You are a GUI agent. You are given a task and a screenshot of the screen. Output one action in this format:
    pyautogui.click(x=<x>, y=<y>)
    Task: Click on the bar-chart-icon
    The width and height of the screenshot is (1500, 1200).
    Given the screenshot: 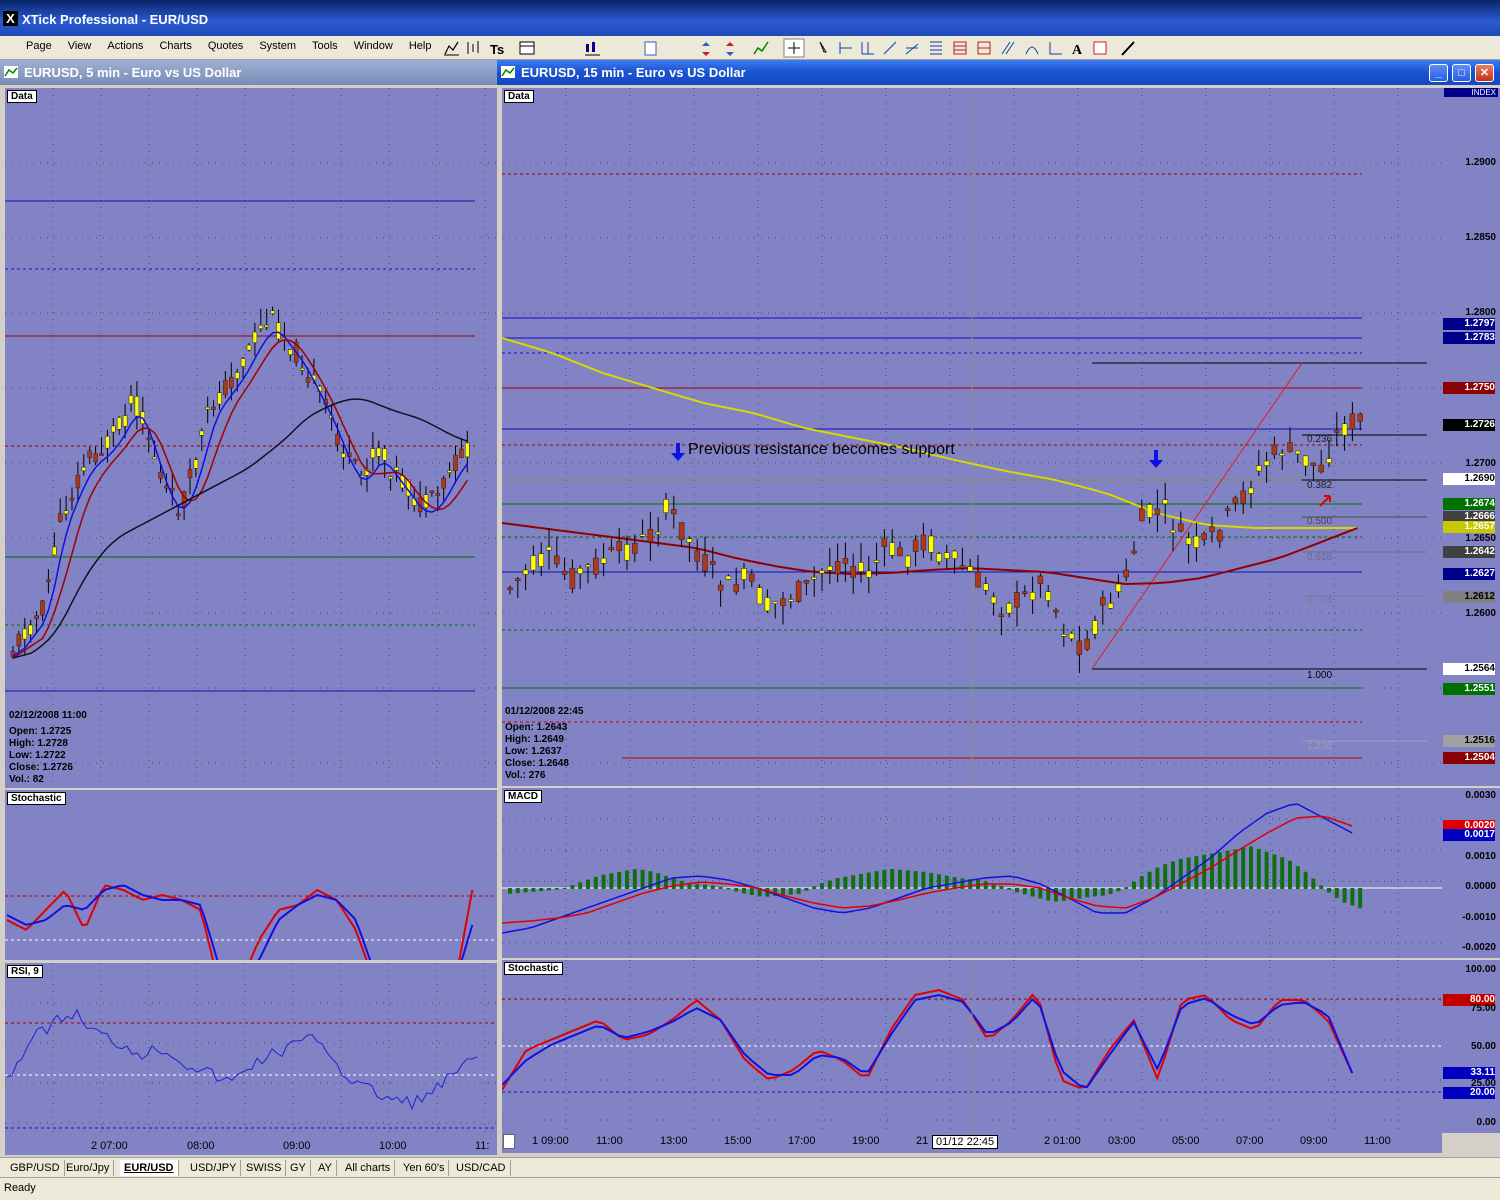 What is the action you would take?
    pyautogui.click(x=473, y=47)
    